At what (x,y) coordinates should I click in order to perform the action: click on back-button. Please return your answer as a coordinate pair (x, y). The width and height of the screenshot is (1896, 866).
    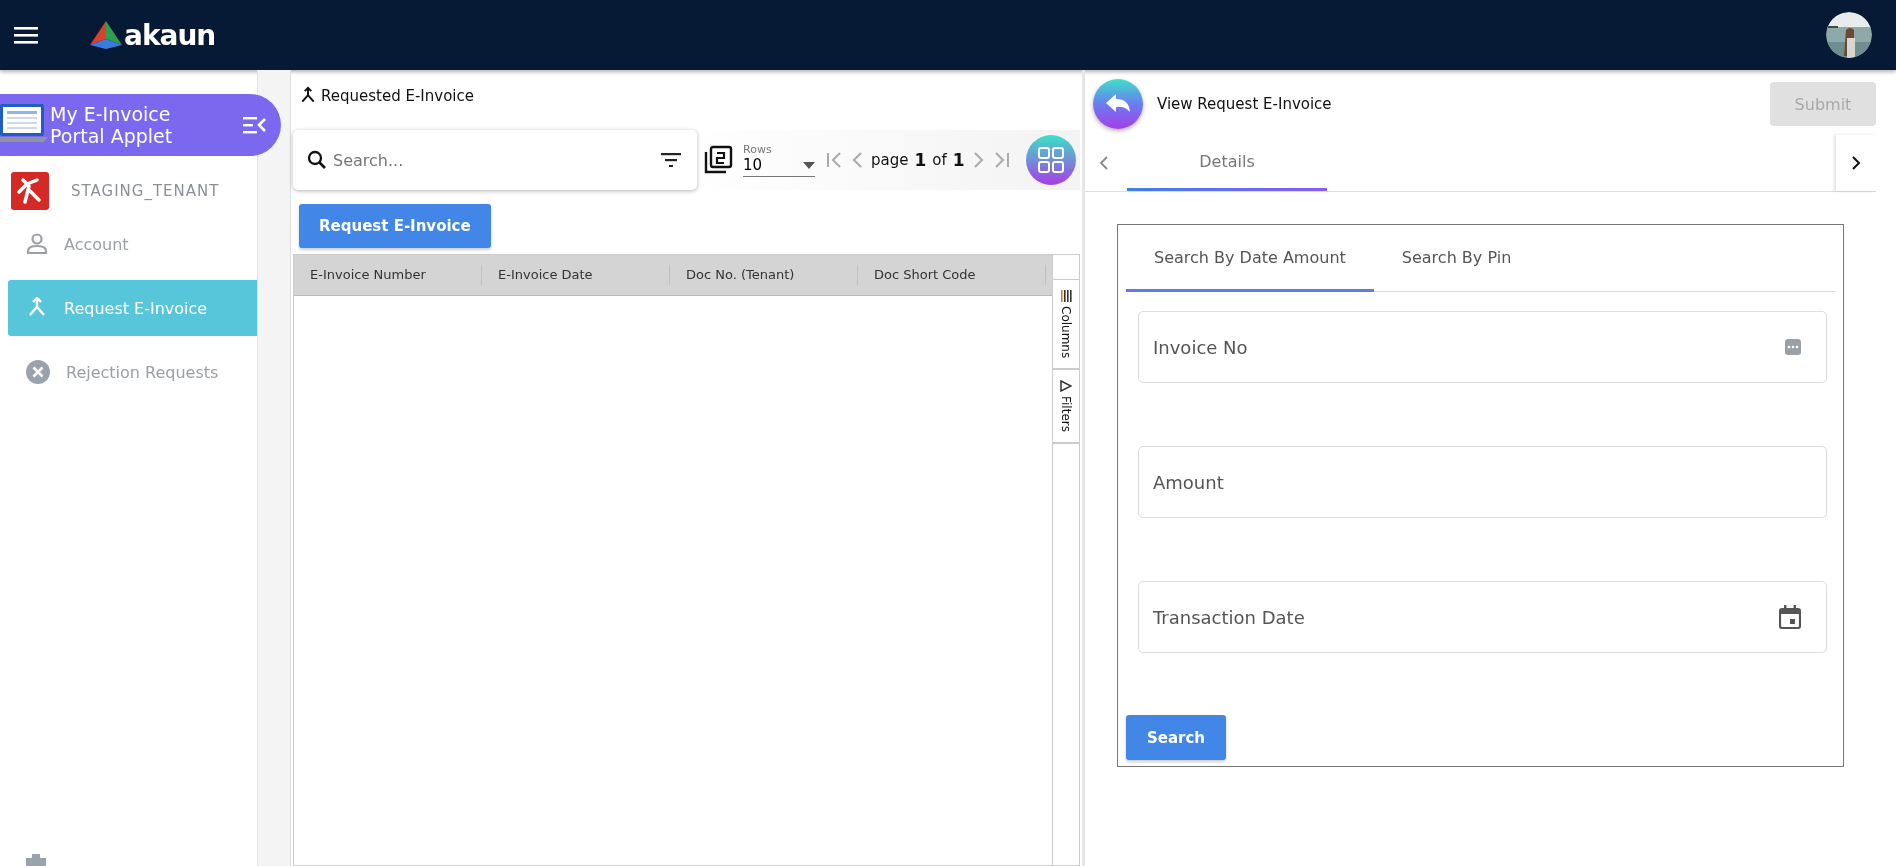
    Looking at the image, I should click on (1118, 104).